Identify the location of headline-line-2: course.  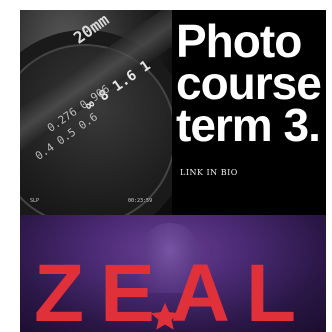
(249, 83).